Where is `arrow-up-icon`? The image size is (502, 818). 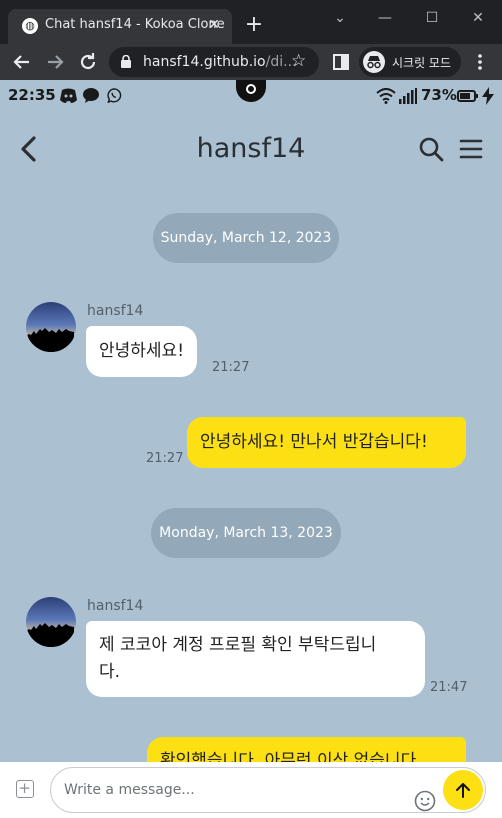
arrow-up-icon is located at coordinates (463, 790).